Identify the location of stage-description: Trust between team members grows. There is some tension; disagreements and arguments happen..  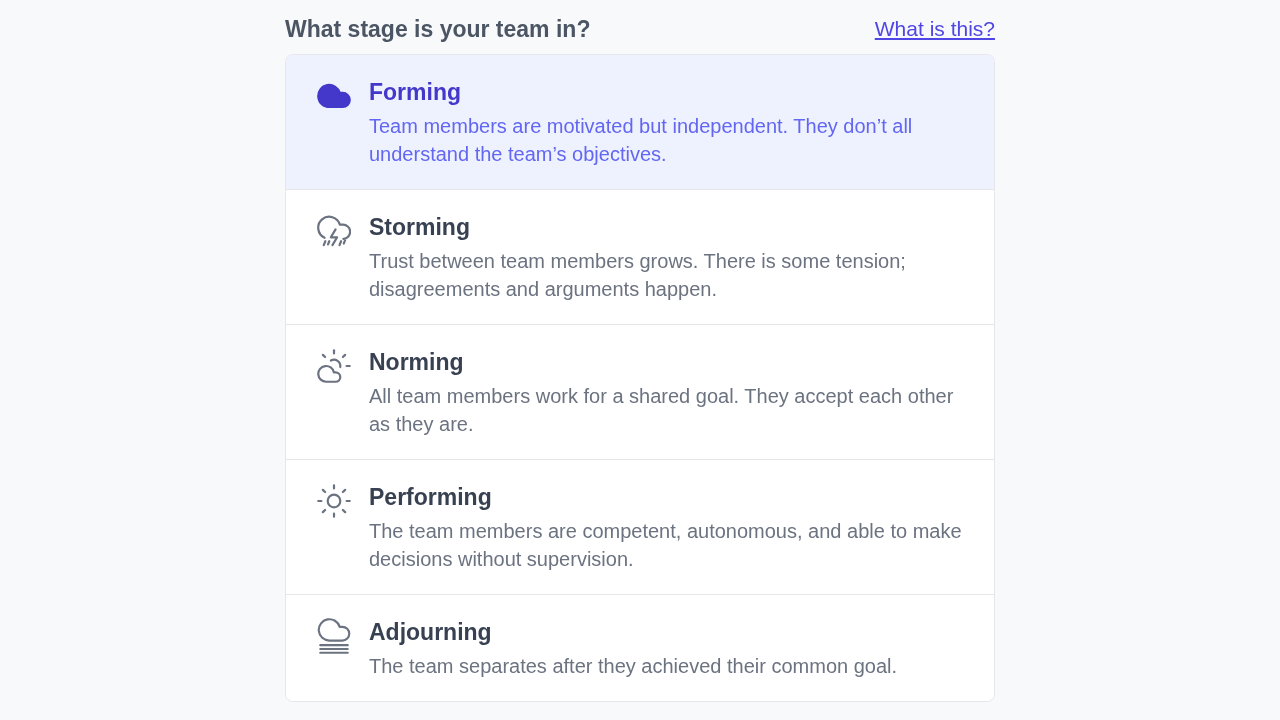
(638, 275).